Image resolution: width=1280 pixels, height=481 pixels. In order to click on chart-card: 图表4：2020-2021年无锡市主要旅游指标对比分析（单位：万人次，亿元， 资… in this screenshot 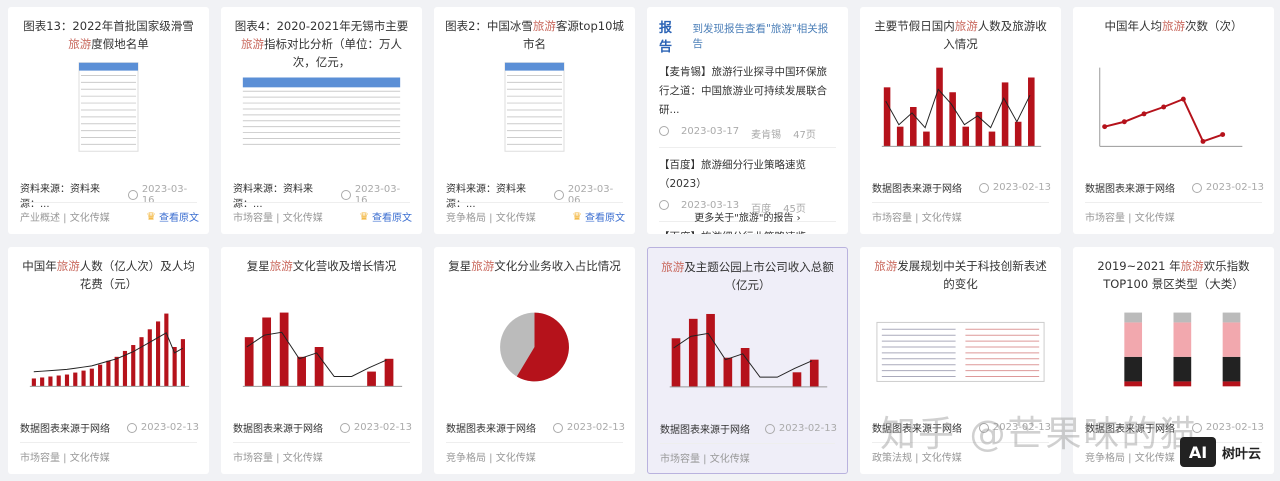, I will do `click(321, 120)`.